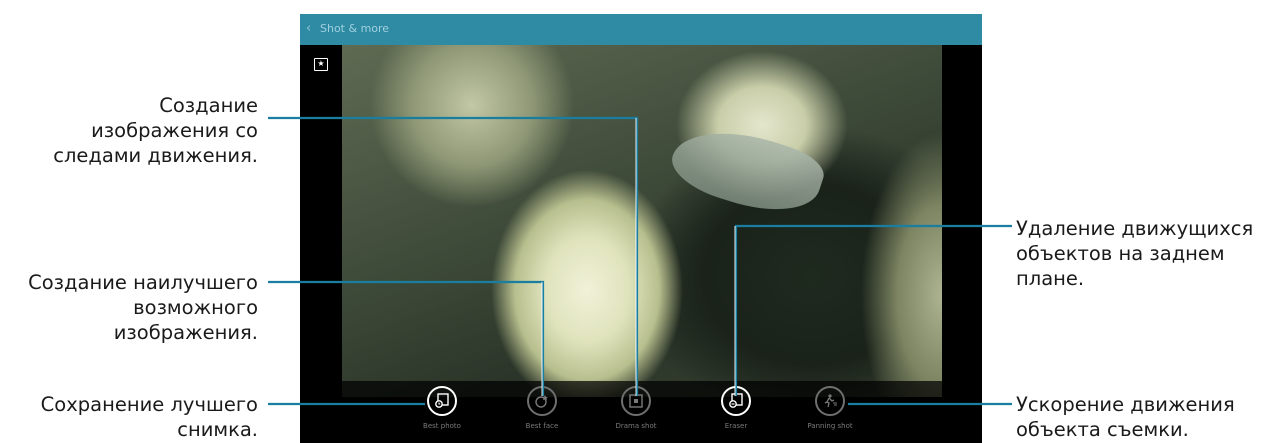 This screenshot has height=443, width=1282. Describe the element at coordinates (1125, 404) in the screenshot. I see `callout-line: Ускорение движения` at that location.